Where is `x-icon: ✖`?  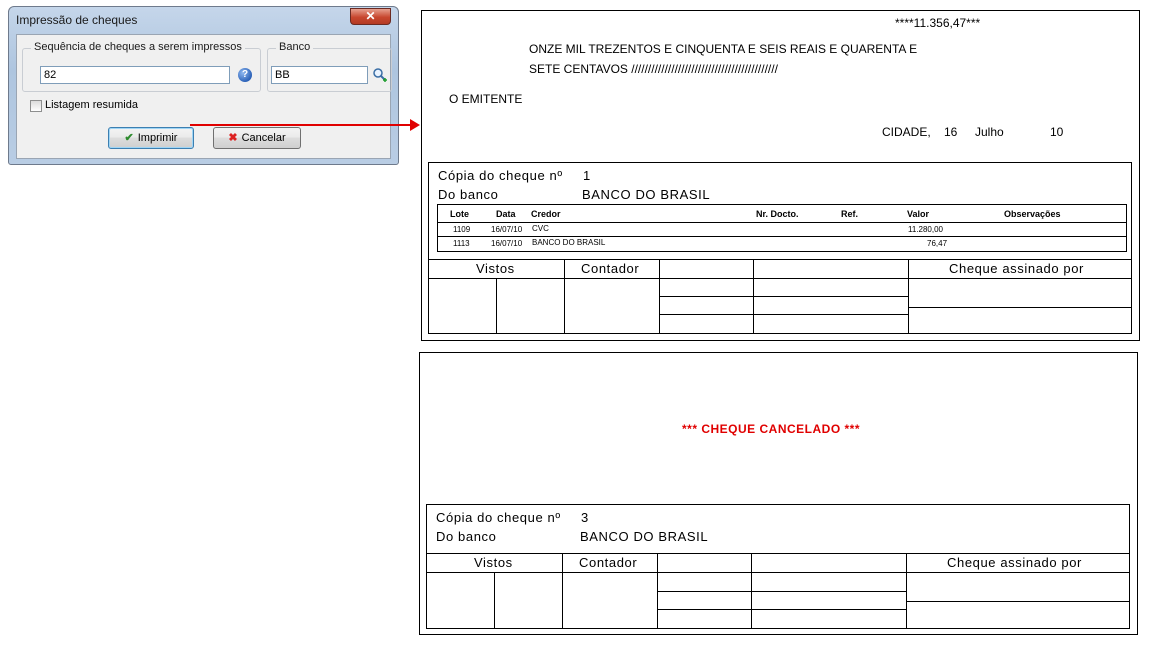
x-icon: ✖ is located at coordinates (233, 138).